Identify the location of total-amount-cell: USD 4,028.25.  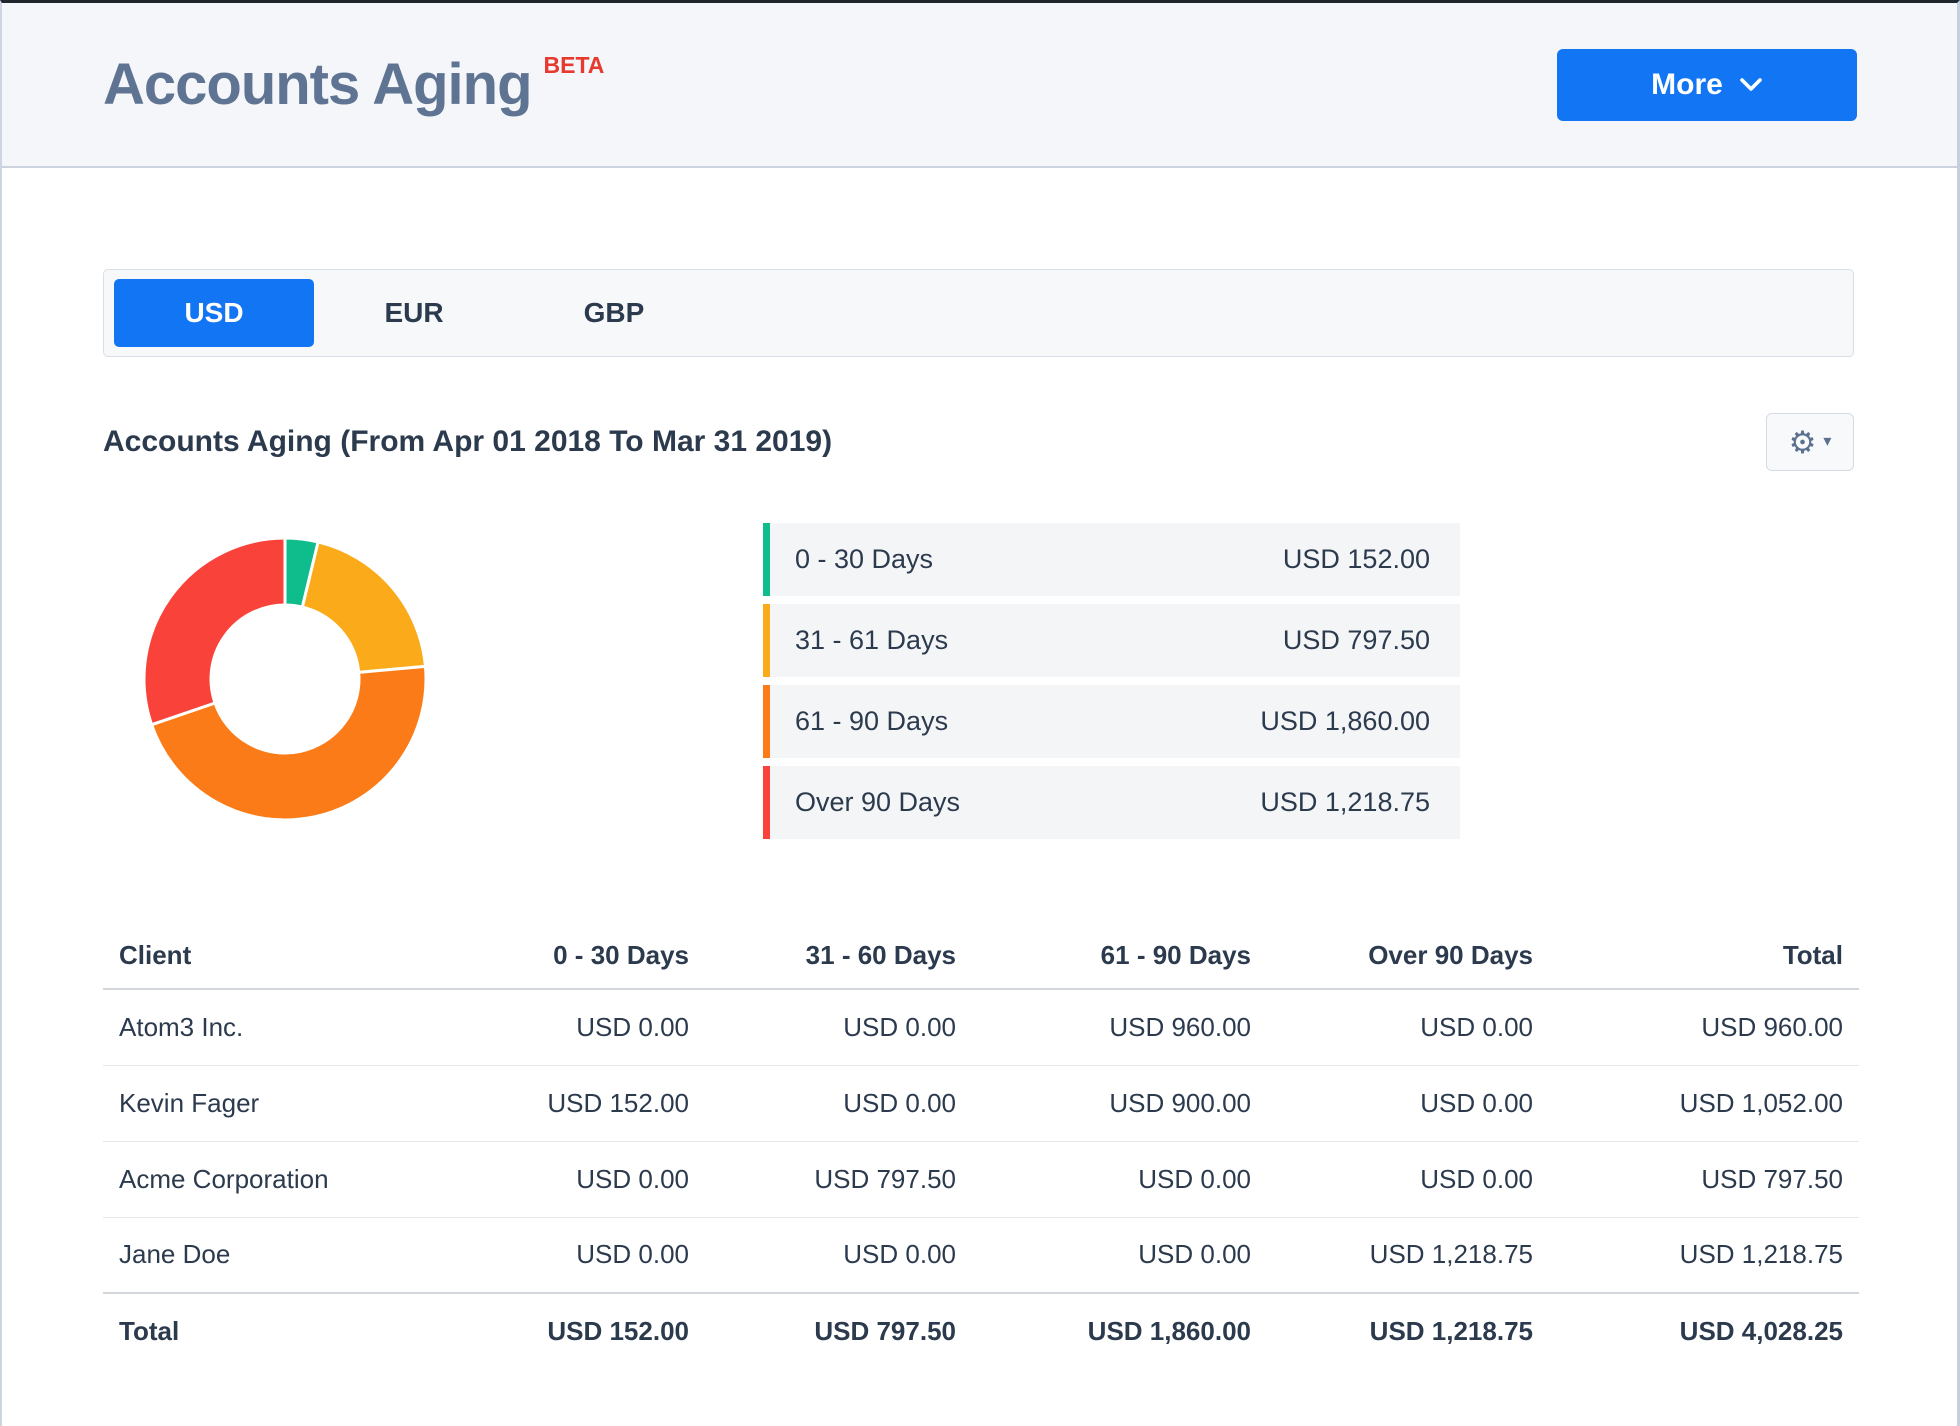
(1761, 1331).